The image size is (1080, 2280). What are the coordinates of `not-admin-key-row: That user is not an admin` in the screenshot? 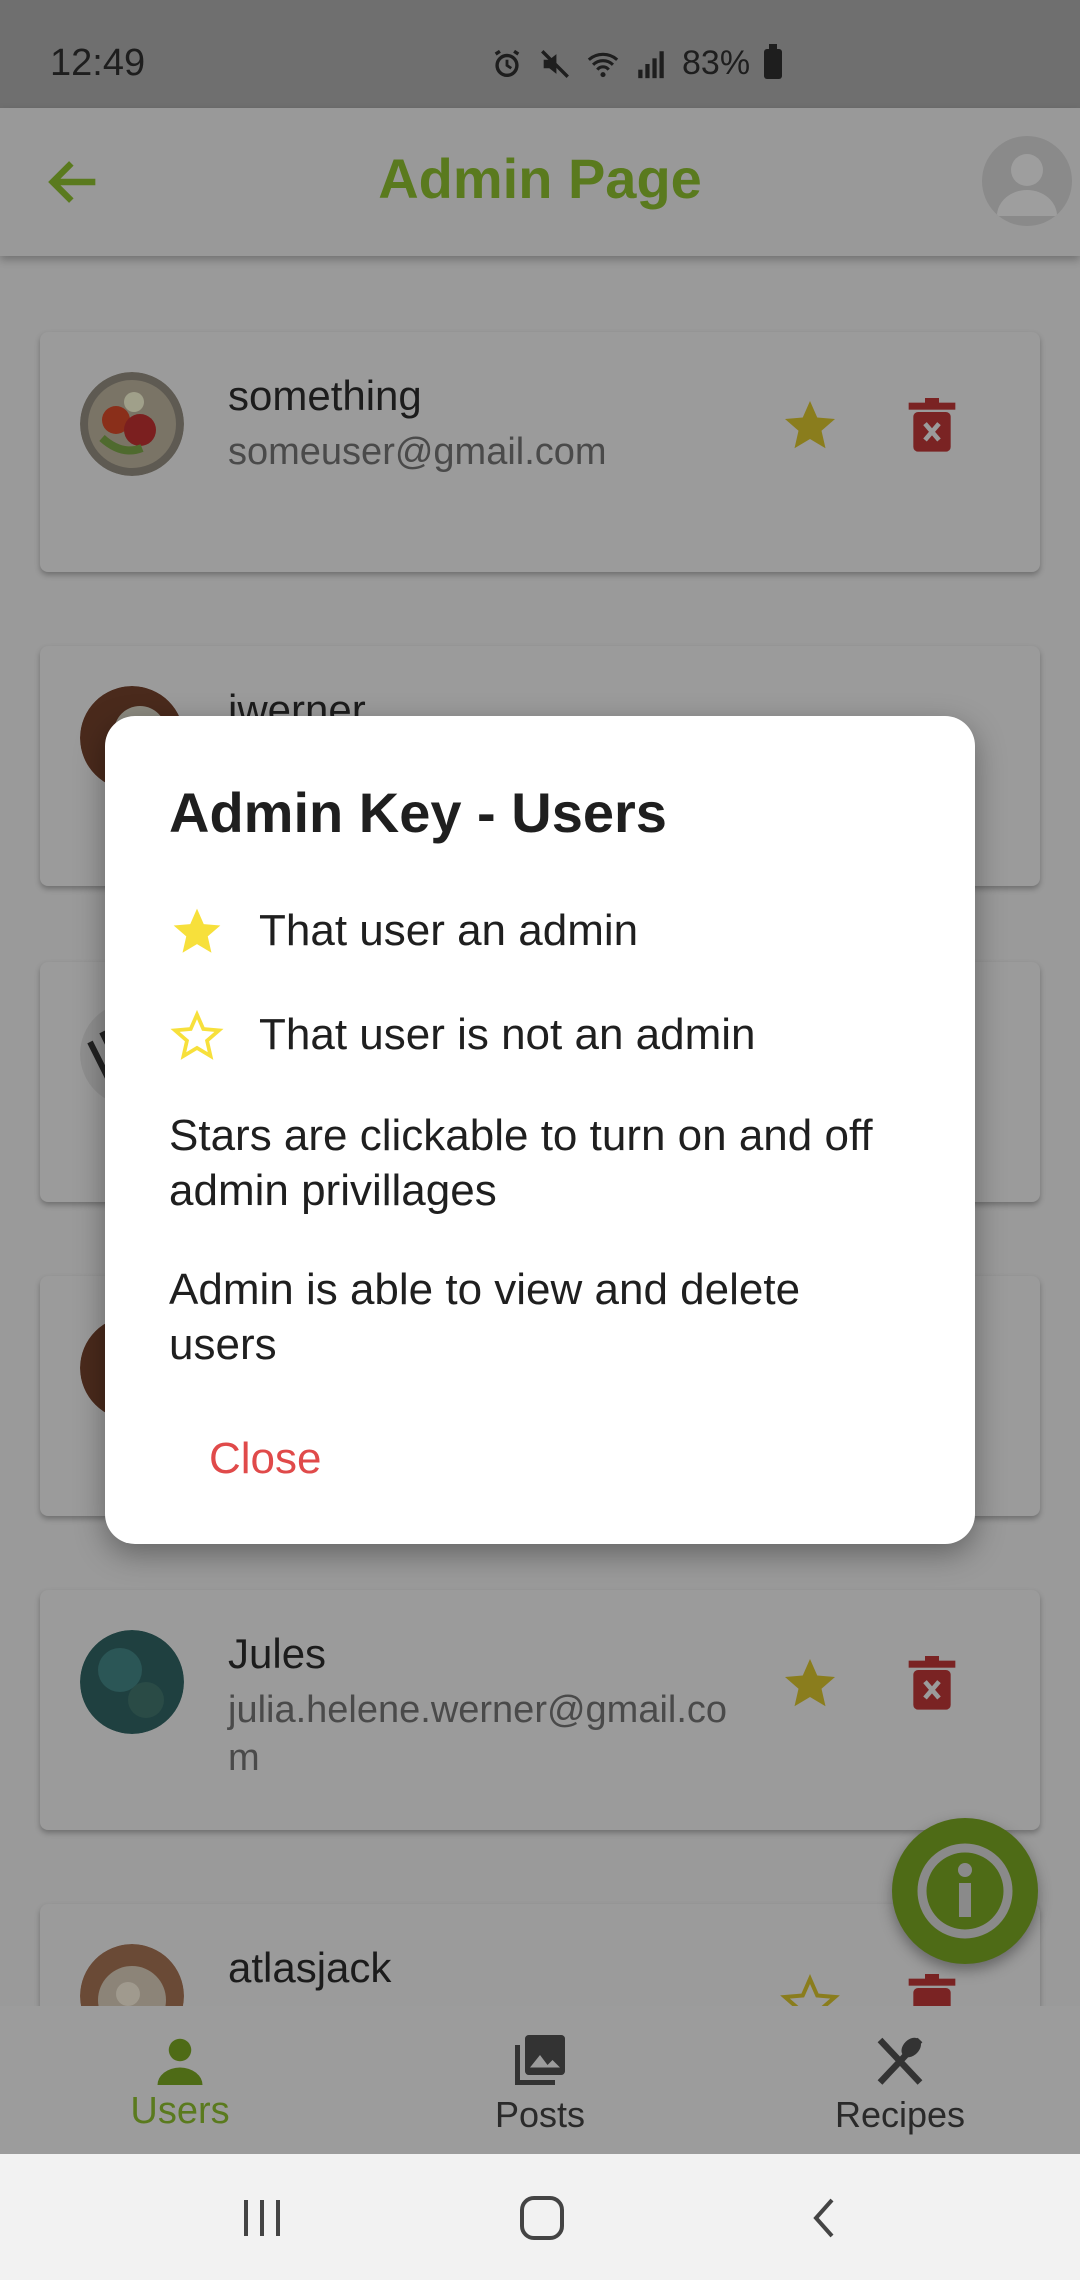 It's located at (549, 1036).